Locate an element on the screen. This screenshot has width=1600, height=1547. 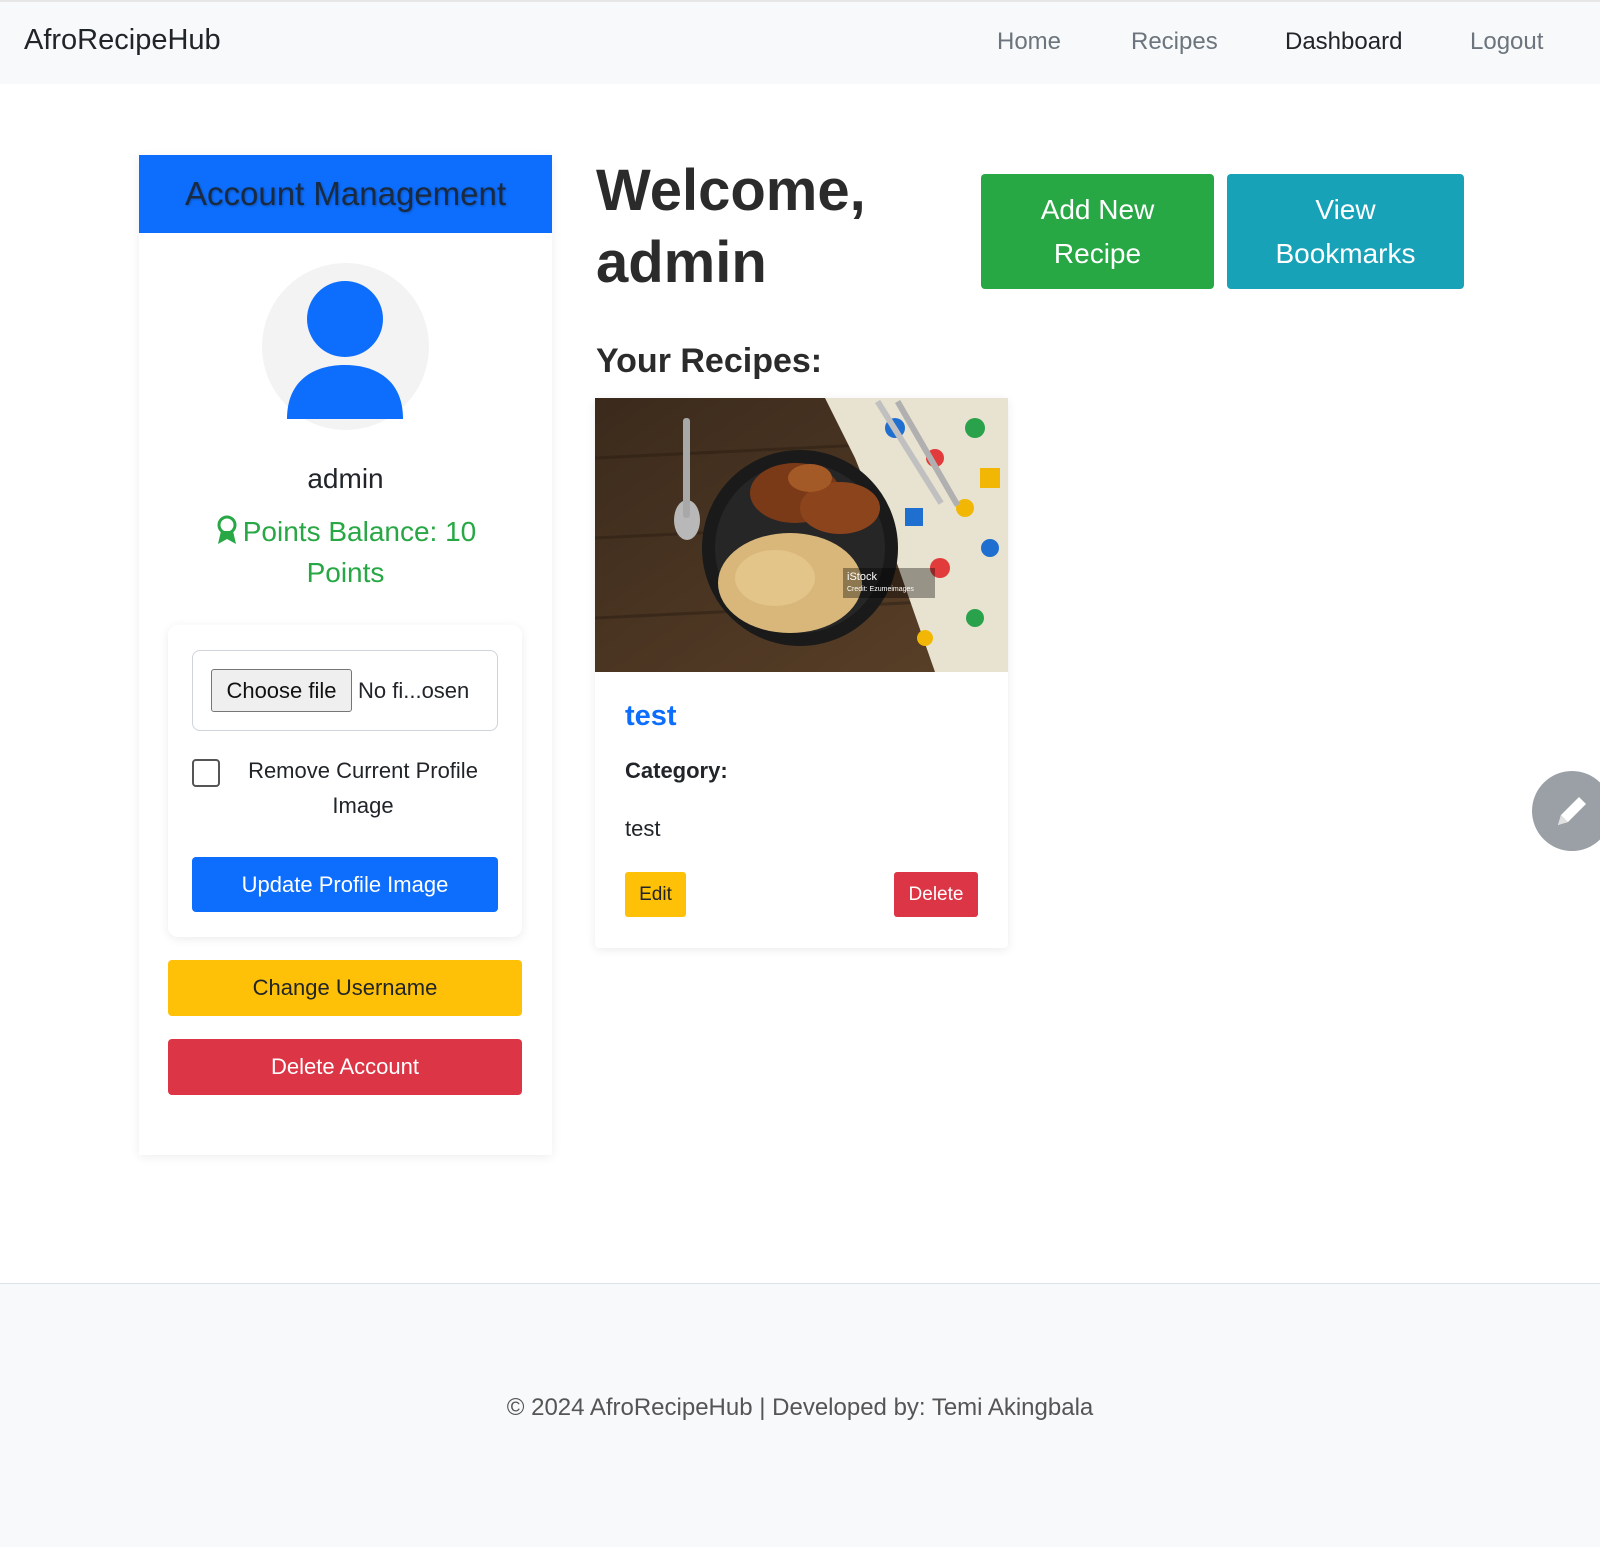
recipe-description: test is located at coordinates (643, 828).